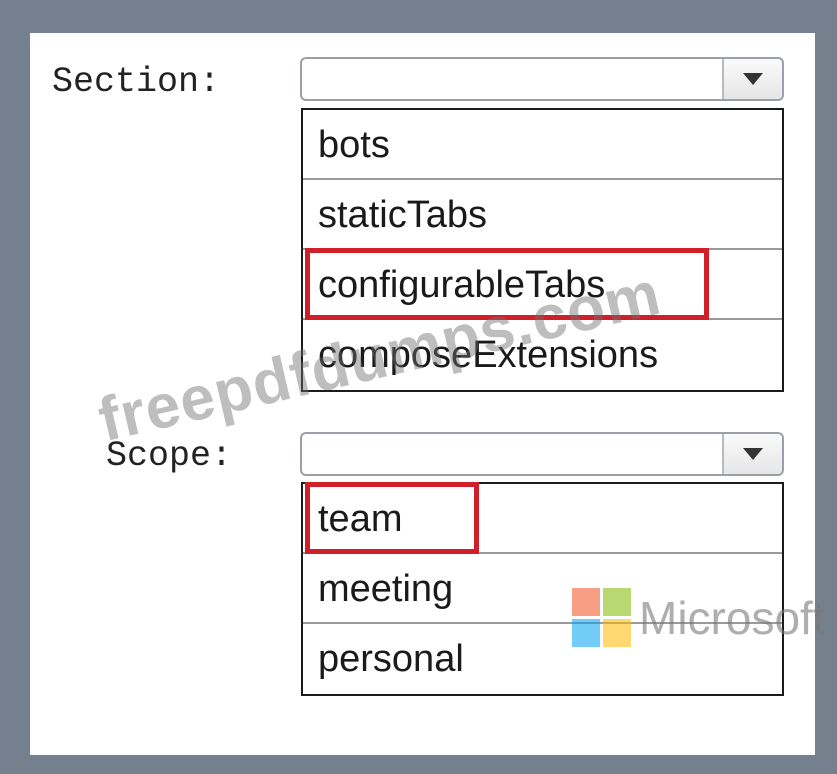  What do you see at coordinates (169, 456) in the screenshot?
I see `scope-label: Scope:` at bounding box center [169, 456].